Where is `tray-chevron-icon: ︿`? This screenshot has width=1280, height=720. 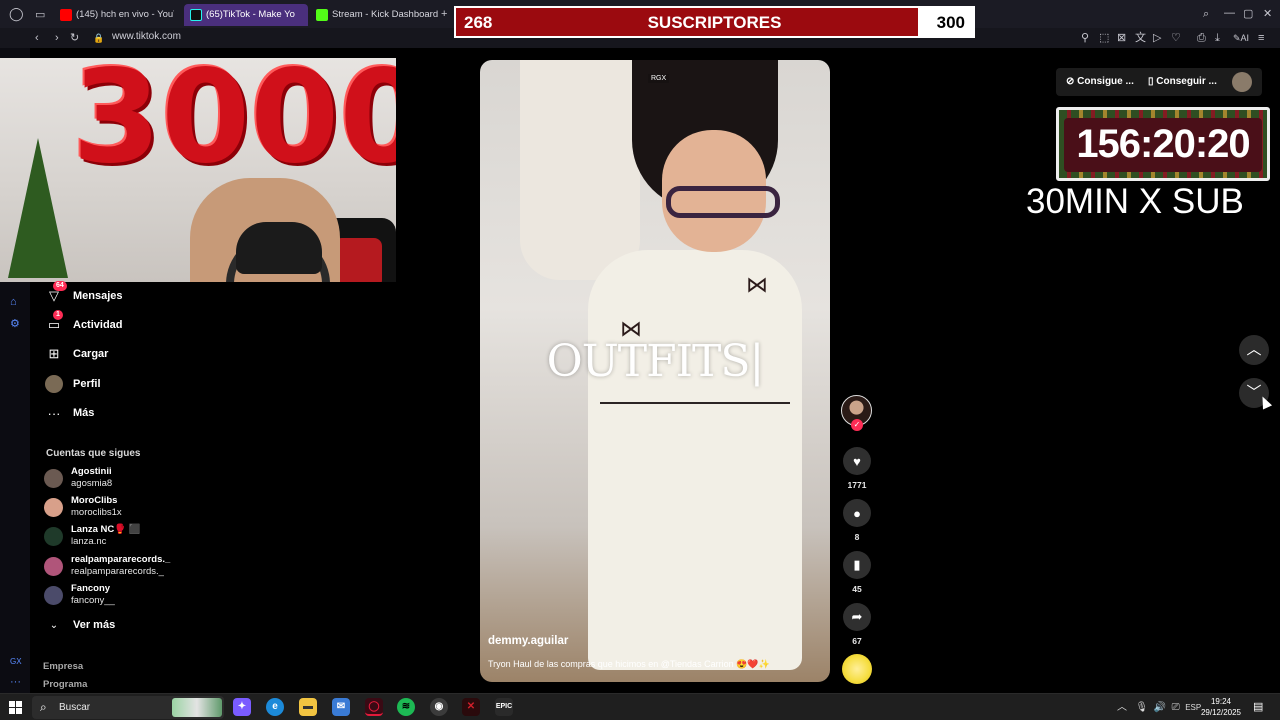
tray-chevron-icon: ︿ is located at coordinates (1122, 707).